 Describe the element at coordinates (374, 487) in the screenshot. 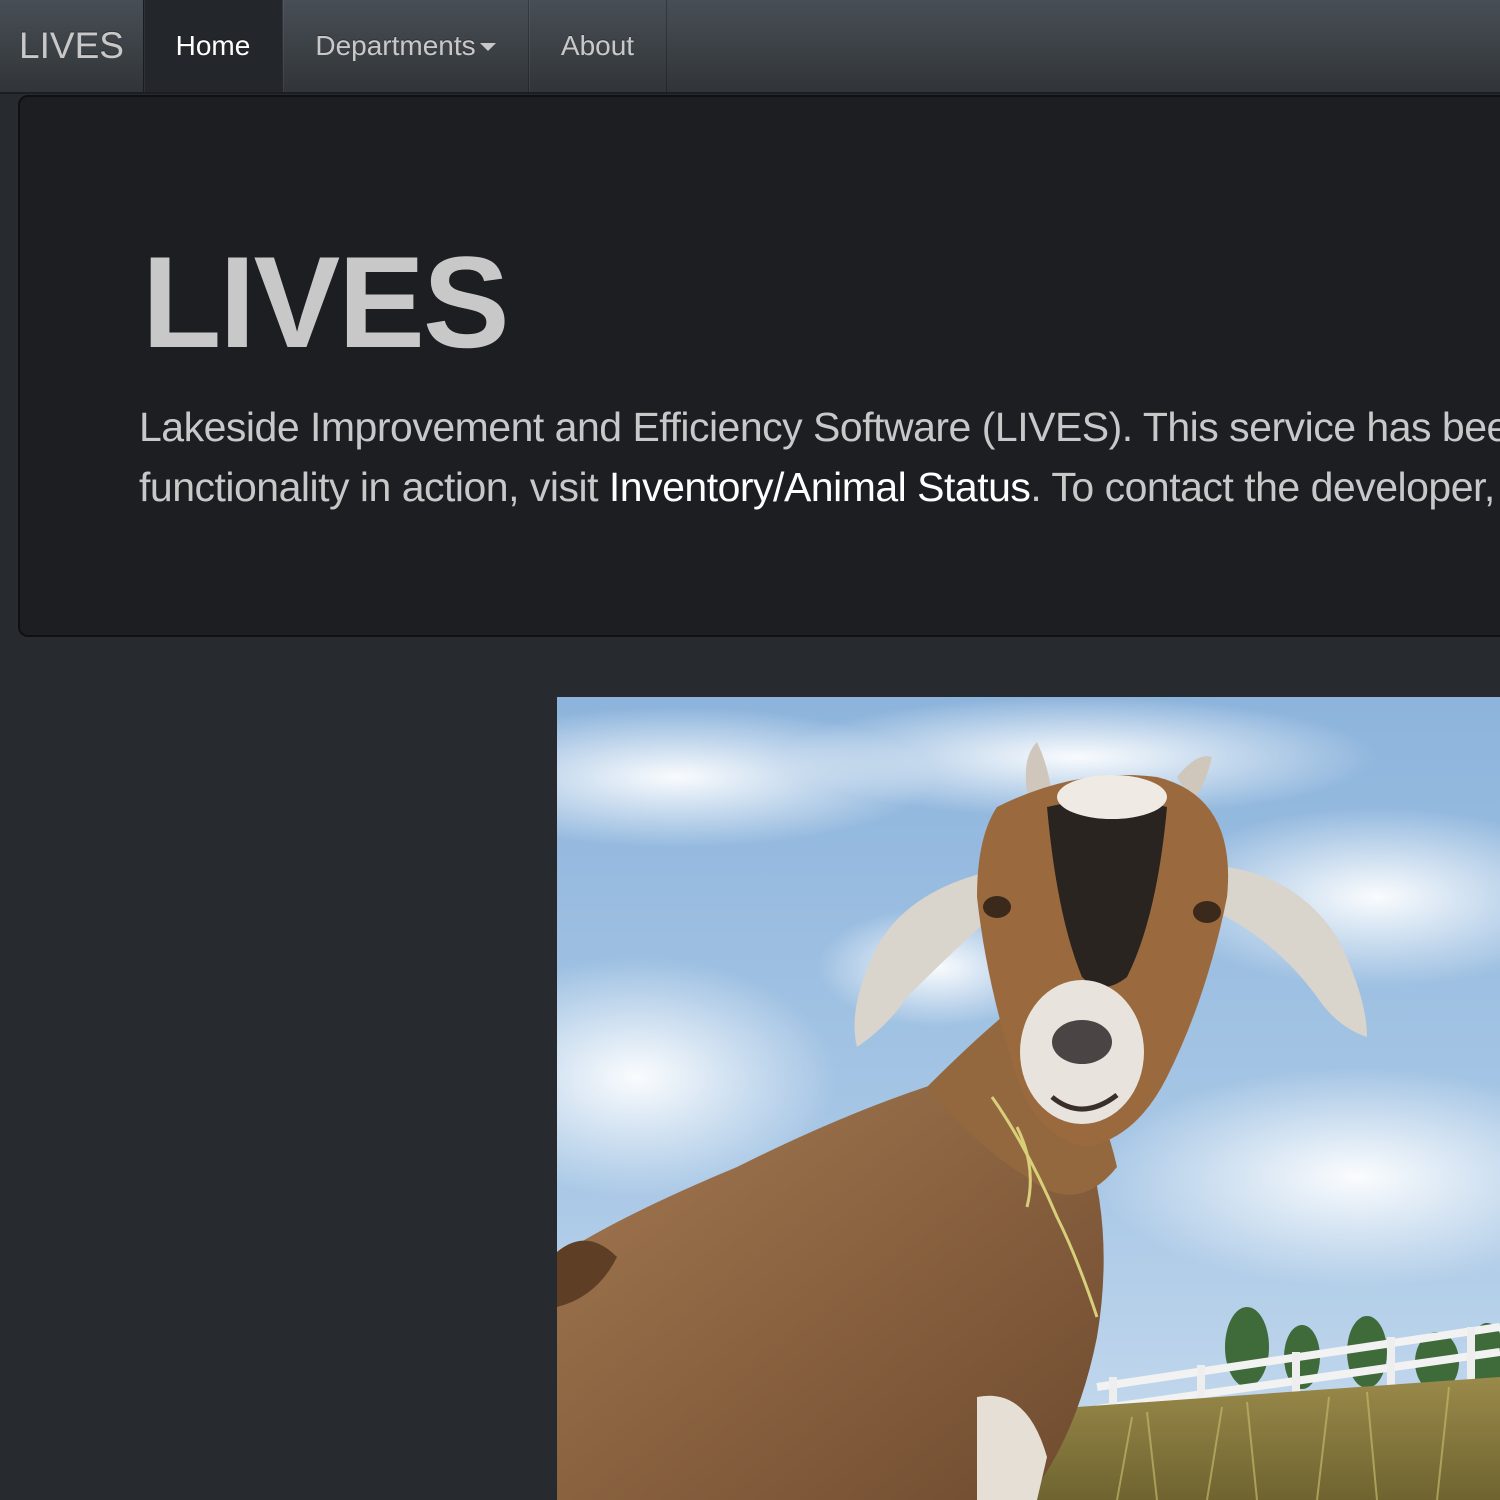

I see `description-line-2-prefix: functionality in action, visit` at that location.